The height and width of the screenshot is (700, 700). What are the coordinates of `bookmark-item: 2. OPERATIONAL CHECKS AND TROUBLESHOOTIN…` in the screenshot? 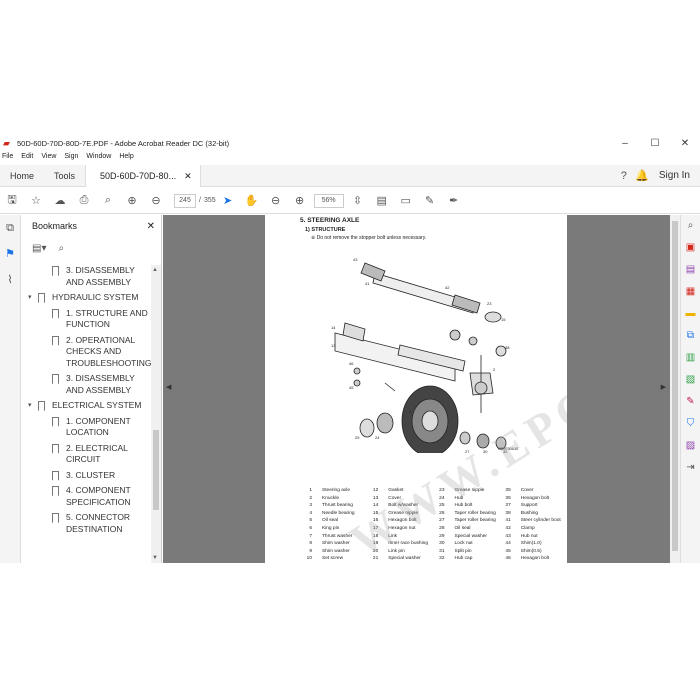 It's located at (87, 352).